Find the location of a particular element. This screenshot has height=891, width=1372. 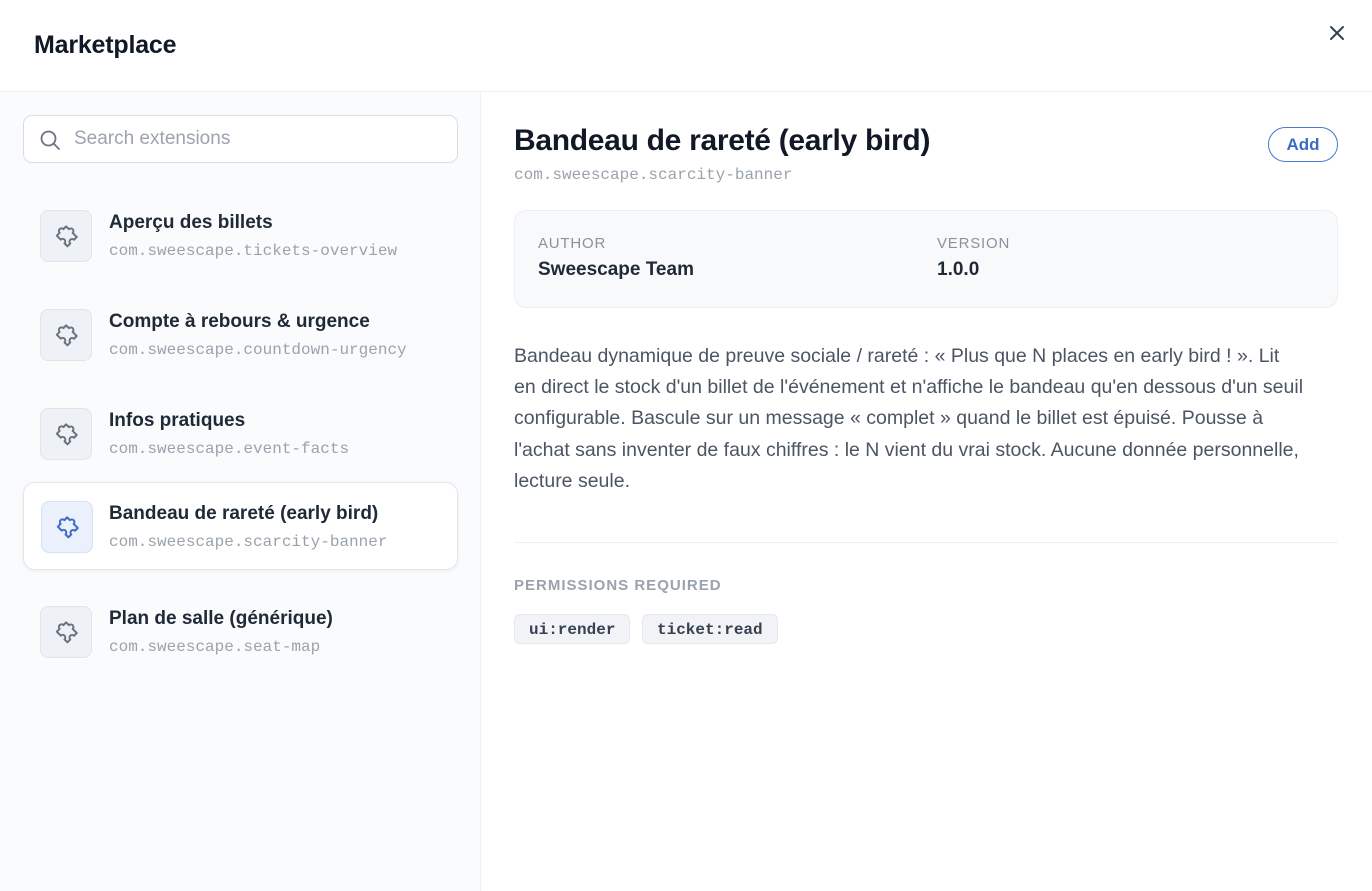

dialog-title: Marketplace is located at coordinates (105, 45).